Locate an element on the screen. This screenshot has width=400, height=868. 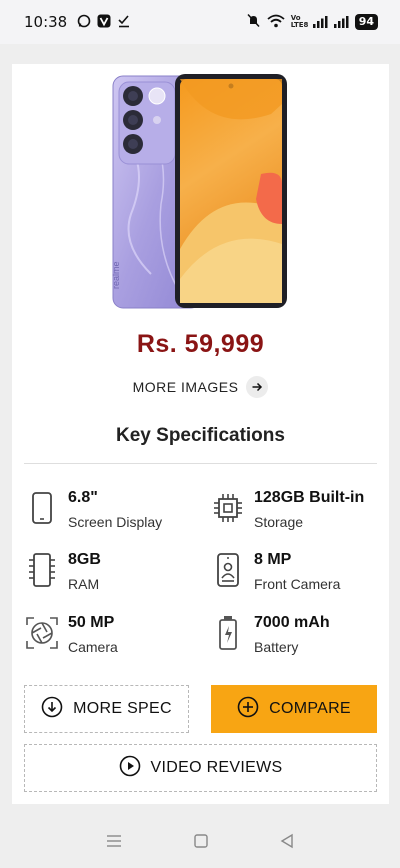
more-images-label: MORE IMAGES is located at coordinates (185, 387).